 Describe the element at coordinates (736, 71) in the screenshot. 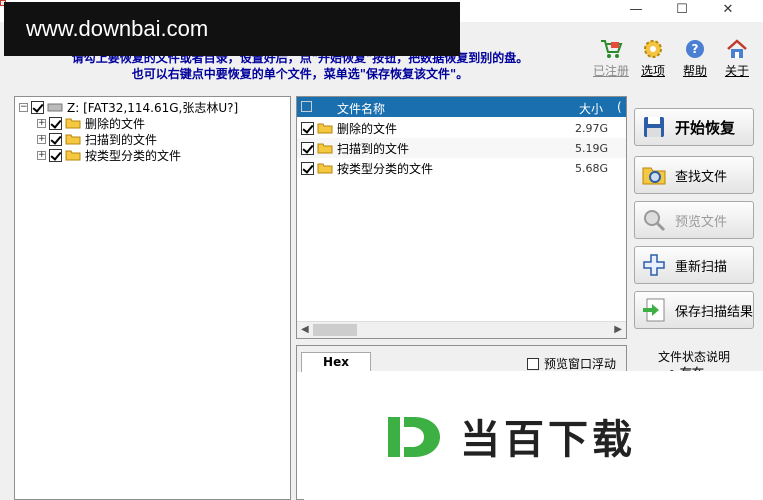

I see `about-label: 关于` at that location.